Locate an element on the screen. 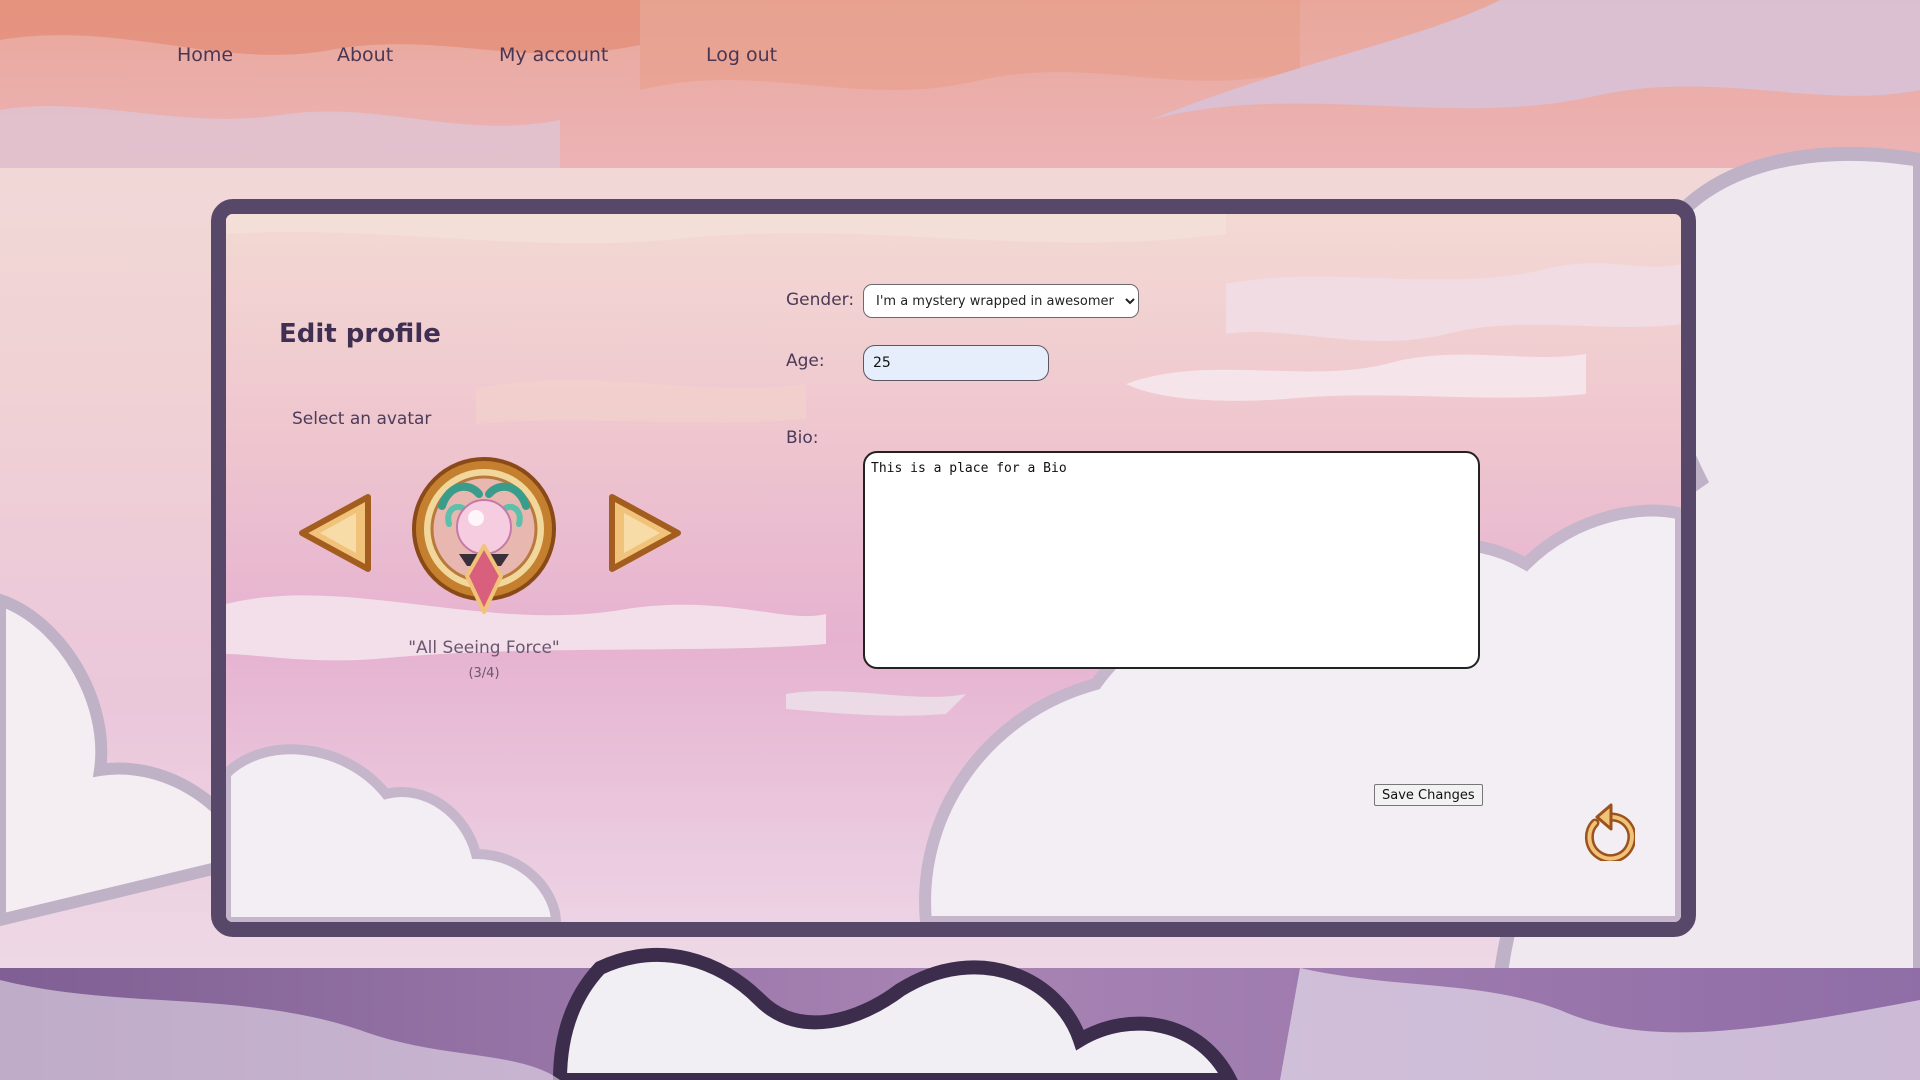  age-label: Age: is located at coordinates (805, 361).